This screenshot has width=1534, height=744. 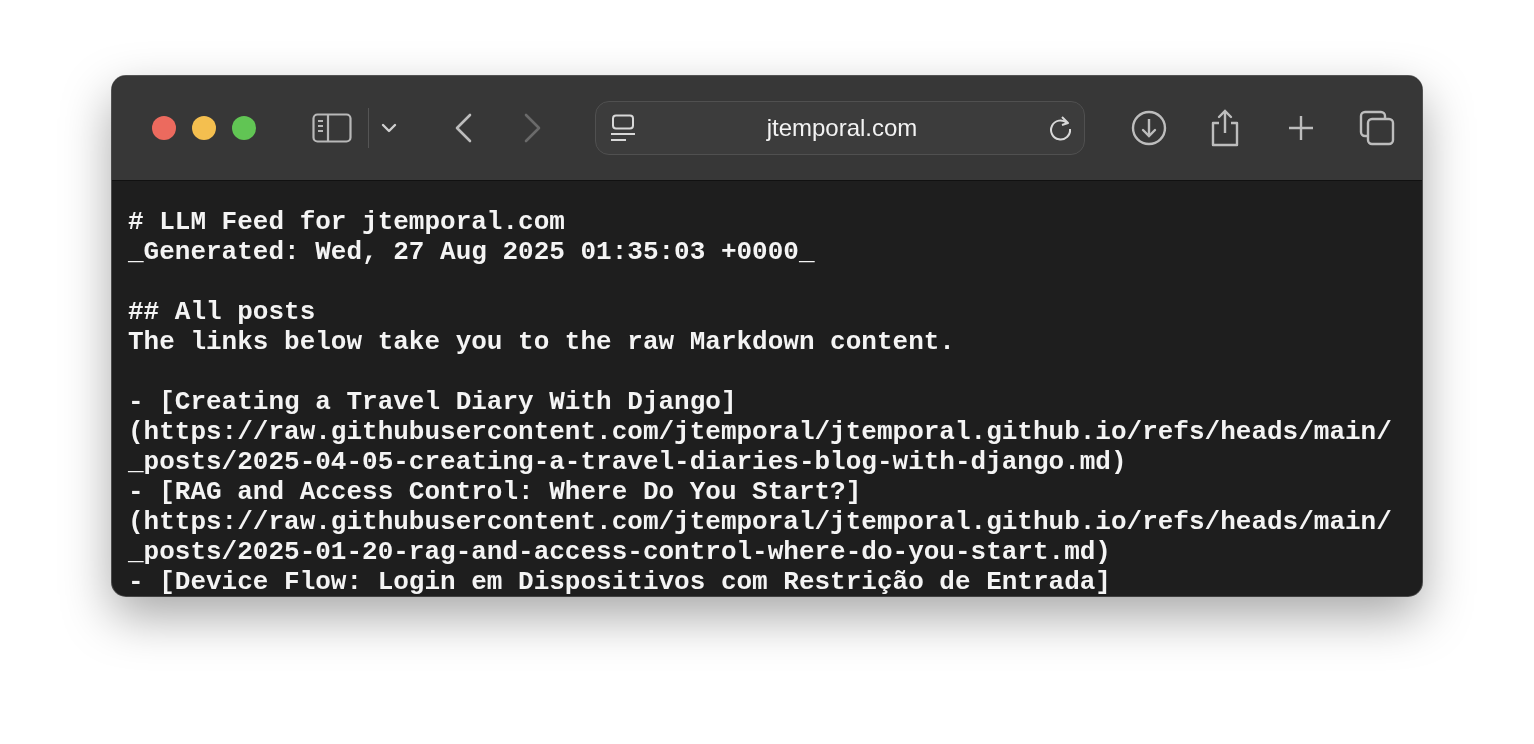 I want to click on download-icon, so click(x=1149, y=128).